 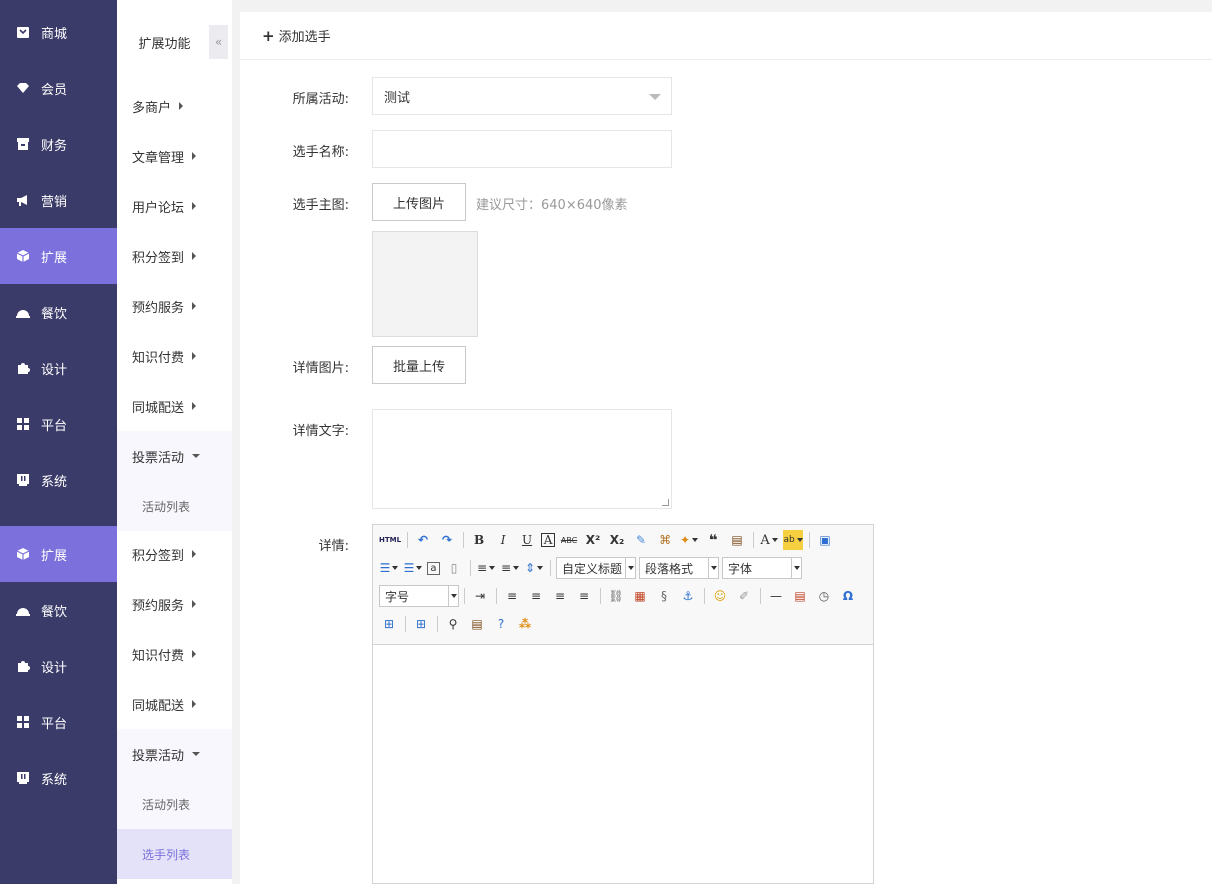 I want to click on submenu-item-articles: 文章管理, so click(x=174, y=156).